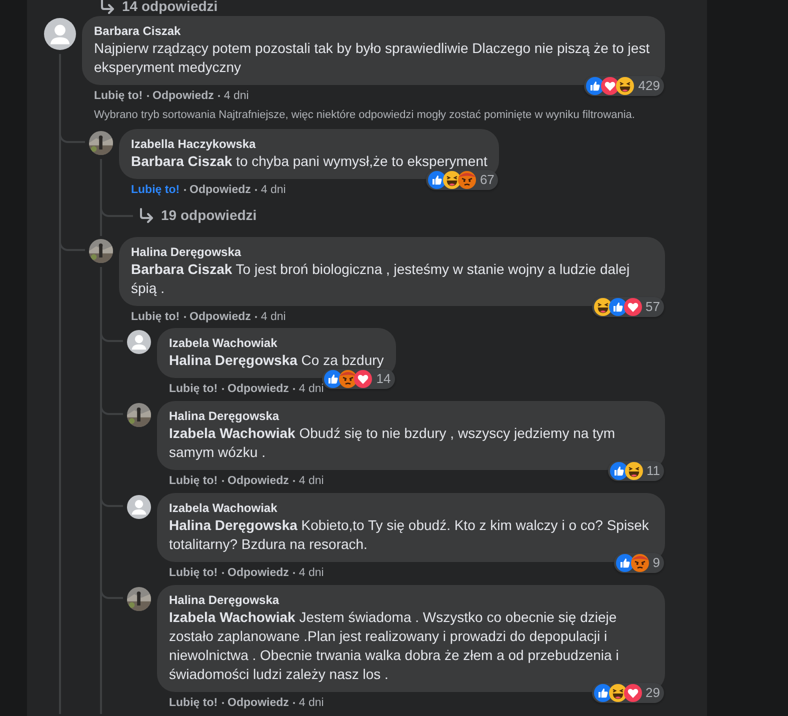 The width and height of the screenshot is (788, 716). What do you see at coordinates (392, 443) in the screenshot?
I see `comment-text: Izabela Wachowiak Obudź się to nie bzdury , wszyscy jedziemy na tym samym wózku .` at bounding box center [392, 443].